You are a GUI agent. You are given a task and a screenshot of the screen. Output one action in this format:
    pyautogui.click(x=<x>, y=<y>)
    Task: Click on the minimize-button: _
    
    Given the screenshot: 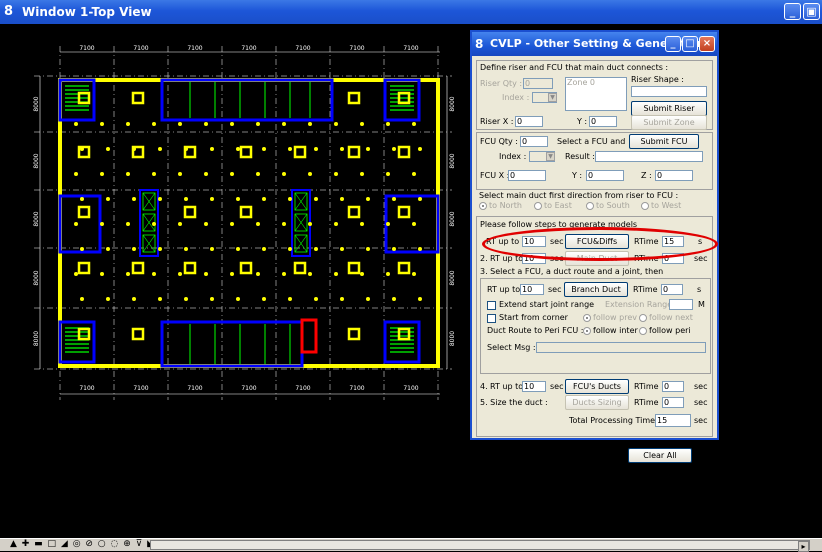 What is the action you would take?
    pyautogui.click(x=792, y=11)
    